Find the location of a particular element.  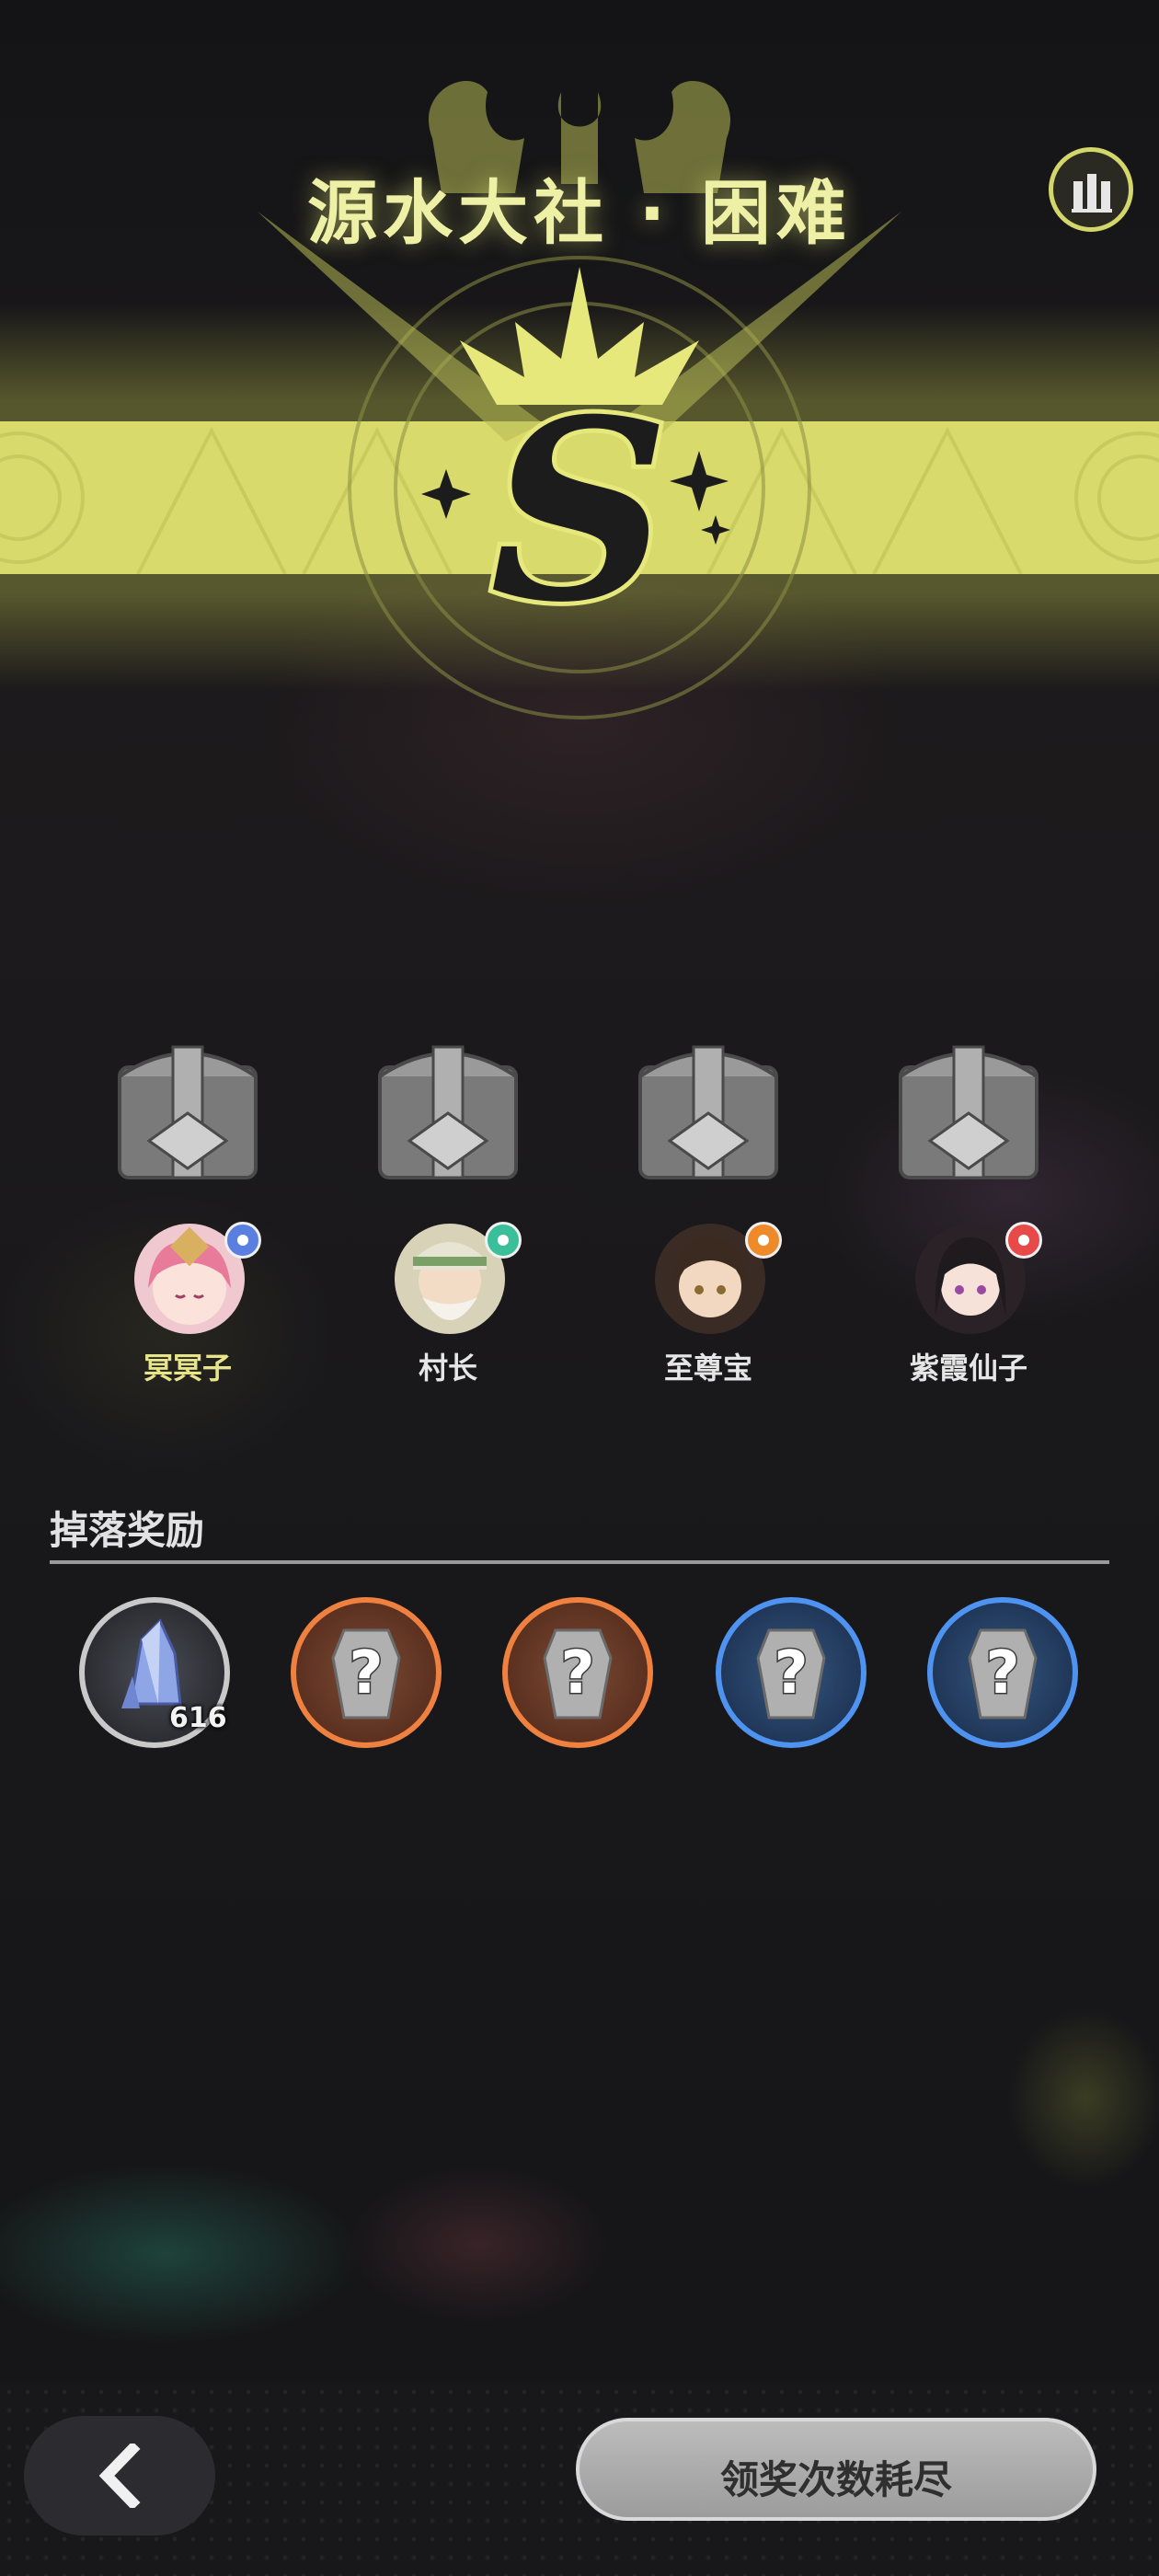

rank-letter: S is located at coordinates (580, 510).